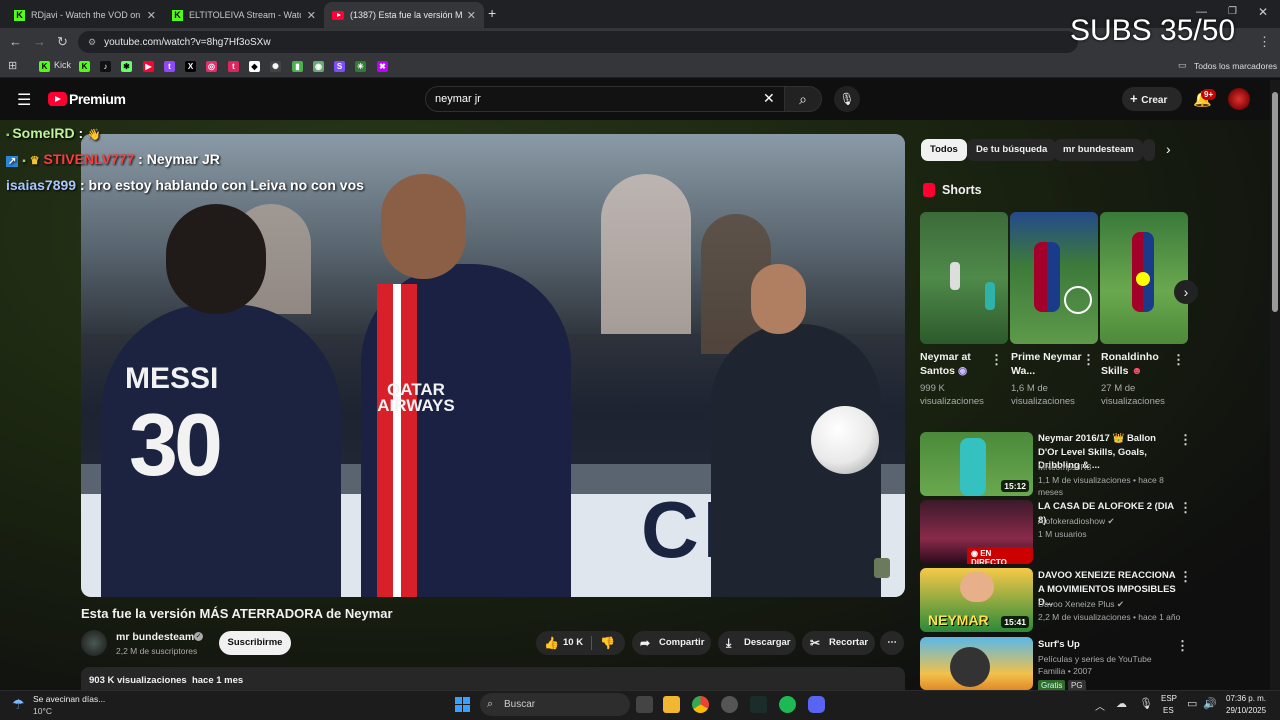 Image resolution: width=1280 pixels, height=720 pixels. Describe the element at coordinates (607, 643) in the screenshot. I see `dislike-icon: 👎` at that location.